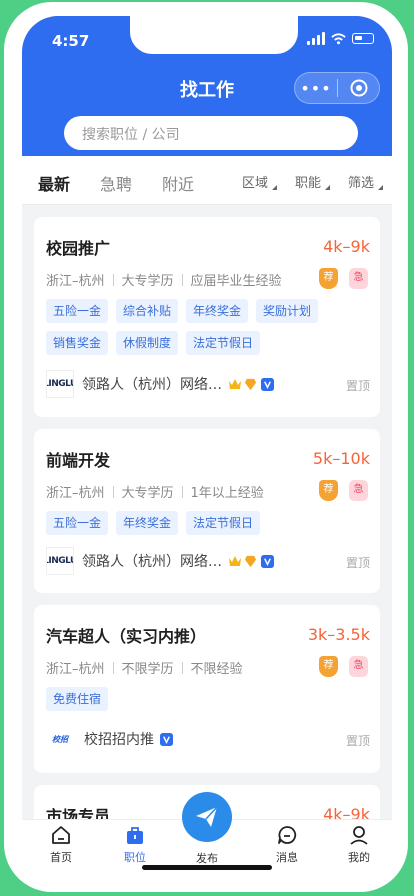 The height and width of the screenshot is (896, 414). I want to click on briefcase-icon, so click(135, 835).